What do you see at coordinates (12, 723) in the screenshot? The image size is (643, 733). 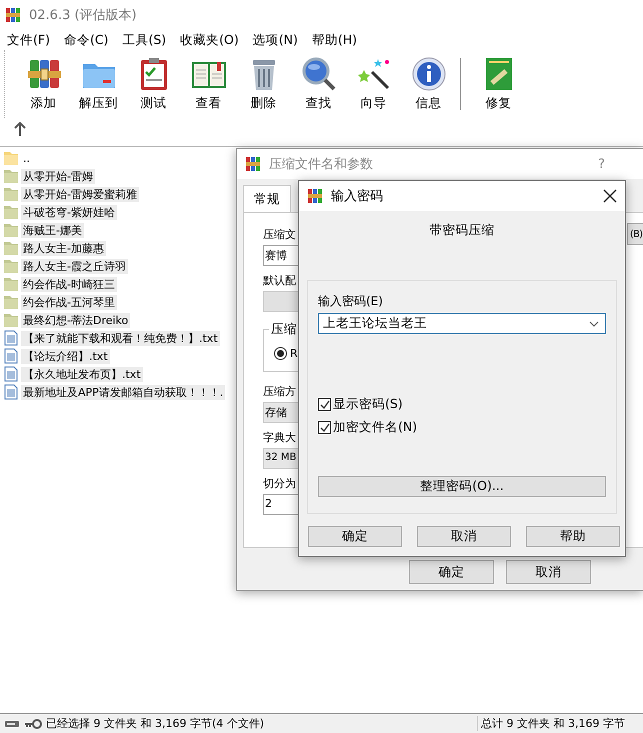 I see `drive-icon` at bounding box center [12, 723].